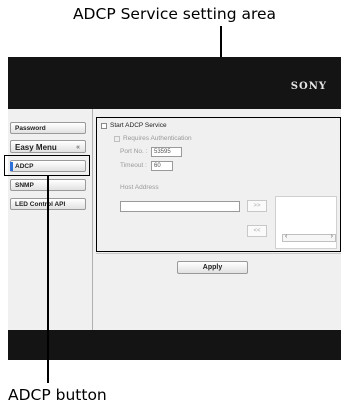  What do you see at coordinates (24, 185) in the screenshot?
I see `nav-snmp-label: SNMP` at bounding box center [24, 185].